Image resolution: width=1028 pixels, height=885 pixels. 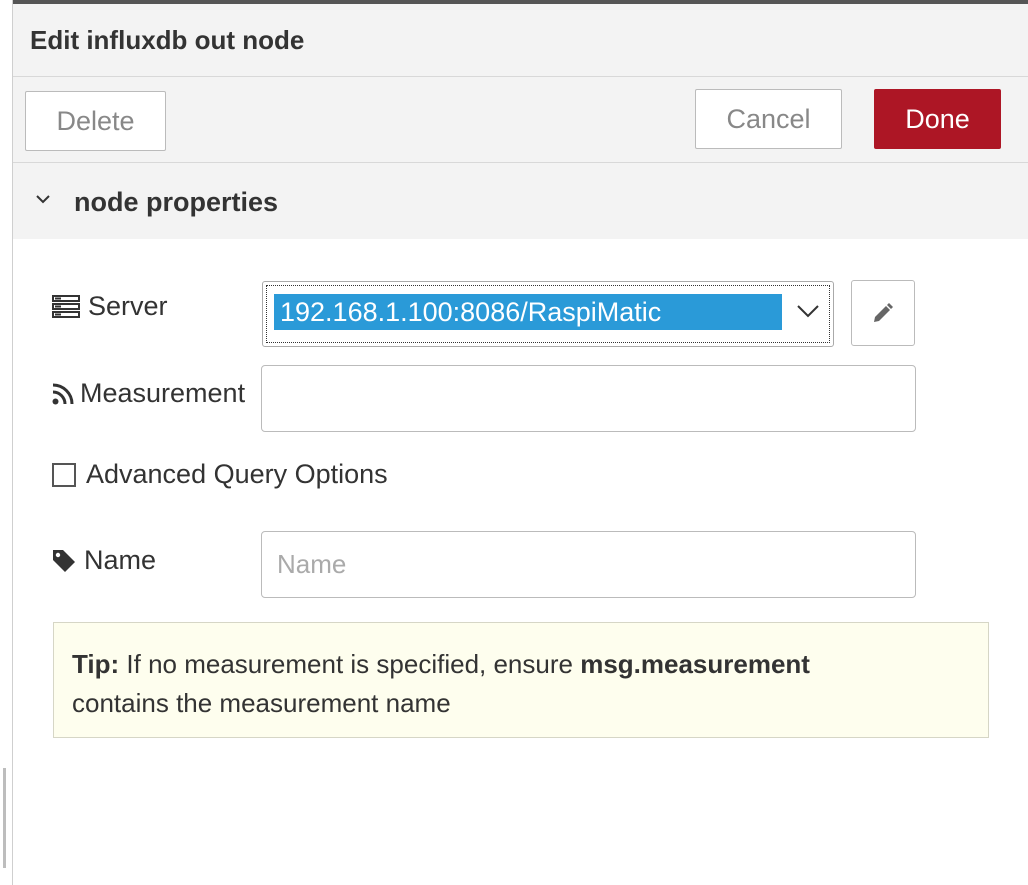 I want to click on tip-prefix: Tip:, so click(x=96, y=664).